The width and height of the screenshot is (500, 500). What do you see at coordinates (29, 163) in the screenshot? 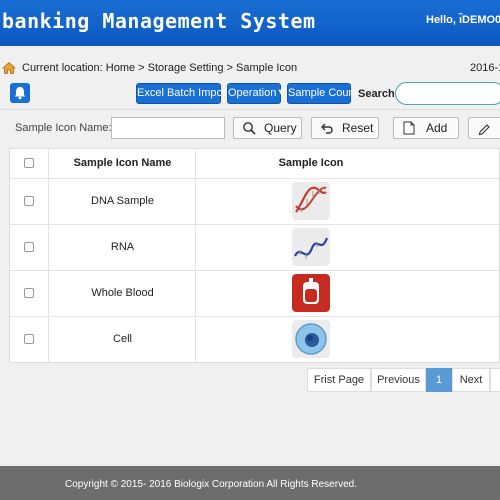
I see `select-all-checkbox` at bounding box center [29, 163].